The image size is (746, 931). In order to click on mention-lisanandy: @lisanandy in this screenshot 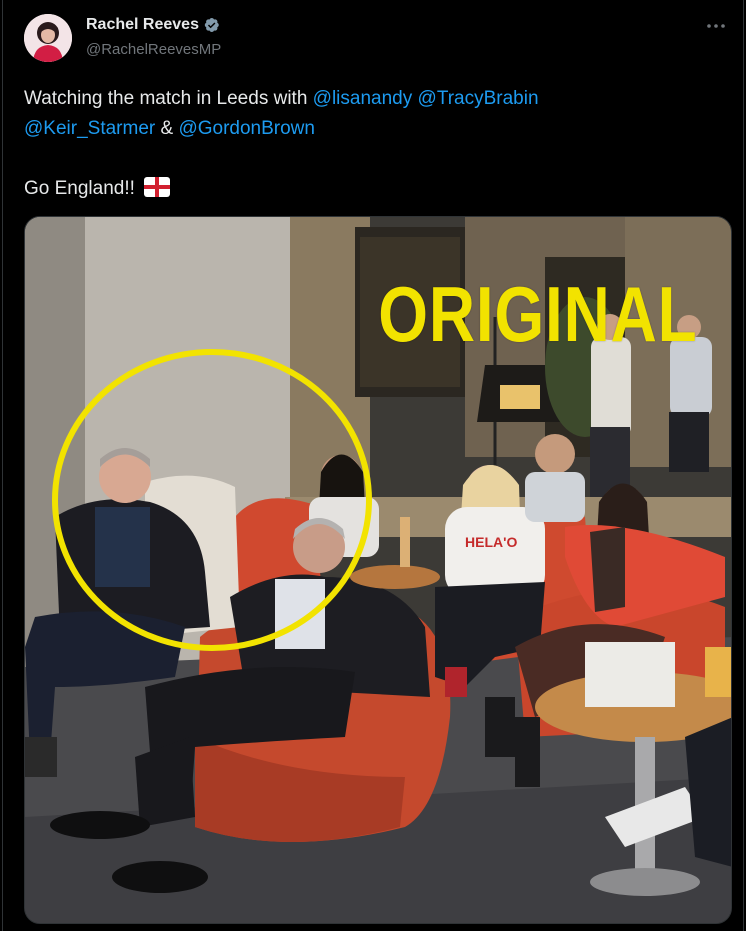, I will do `click(363, 98)`.